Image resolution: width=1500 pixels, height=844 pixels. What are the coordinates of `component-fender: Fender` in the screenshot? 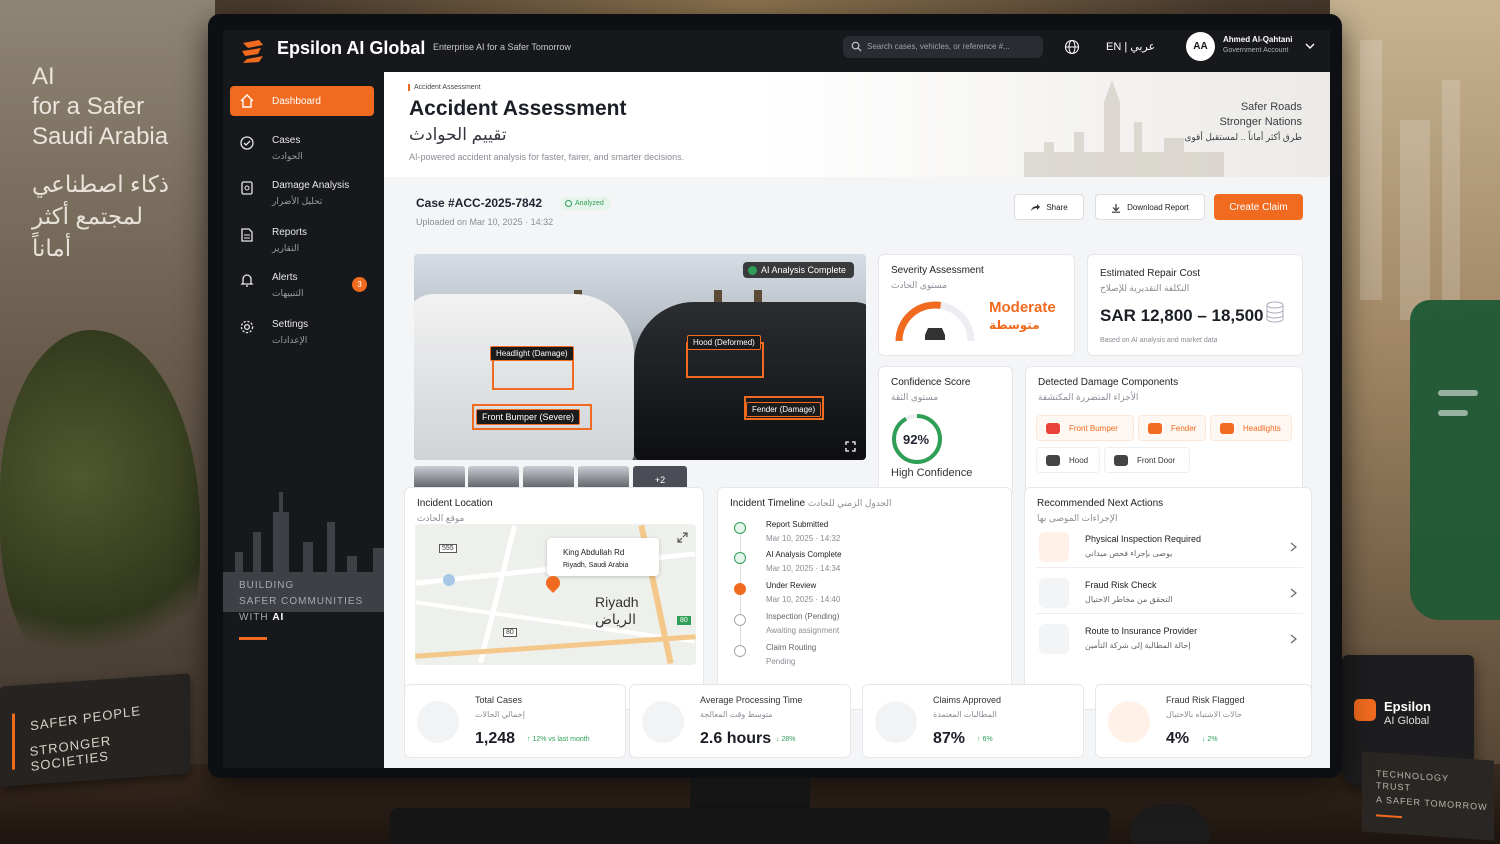 It's located at (1172, 428).